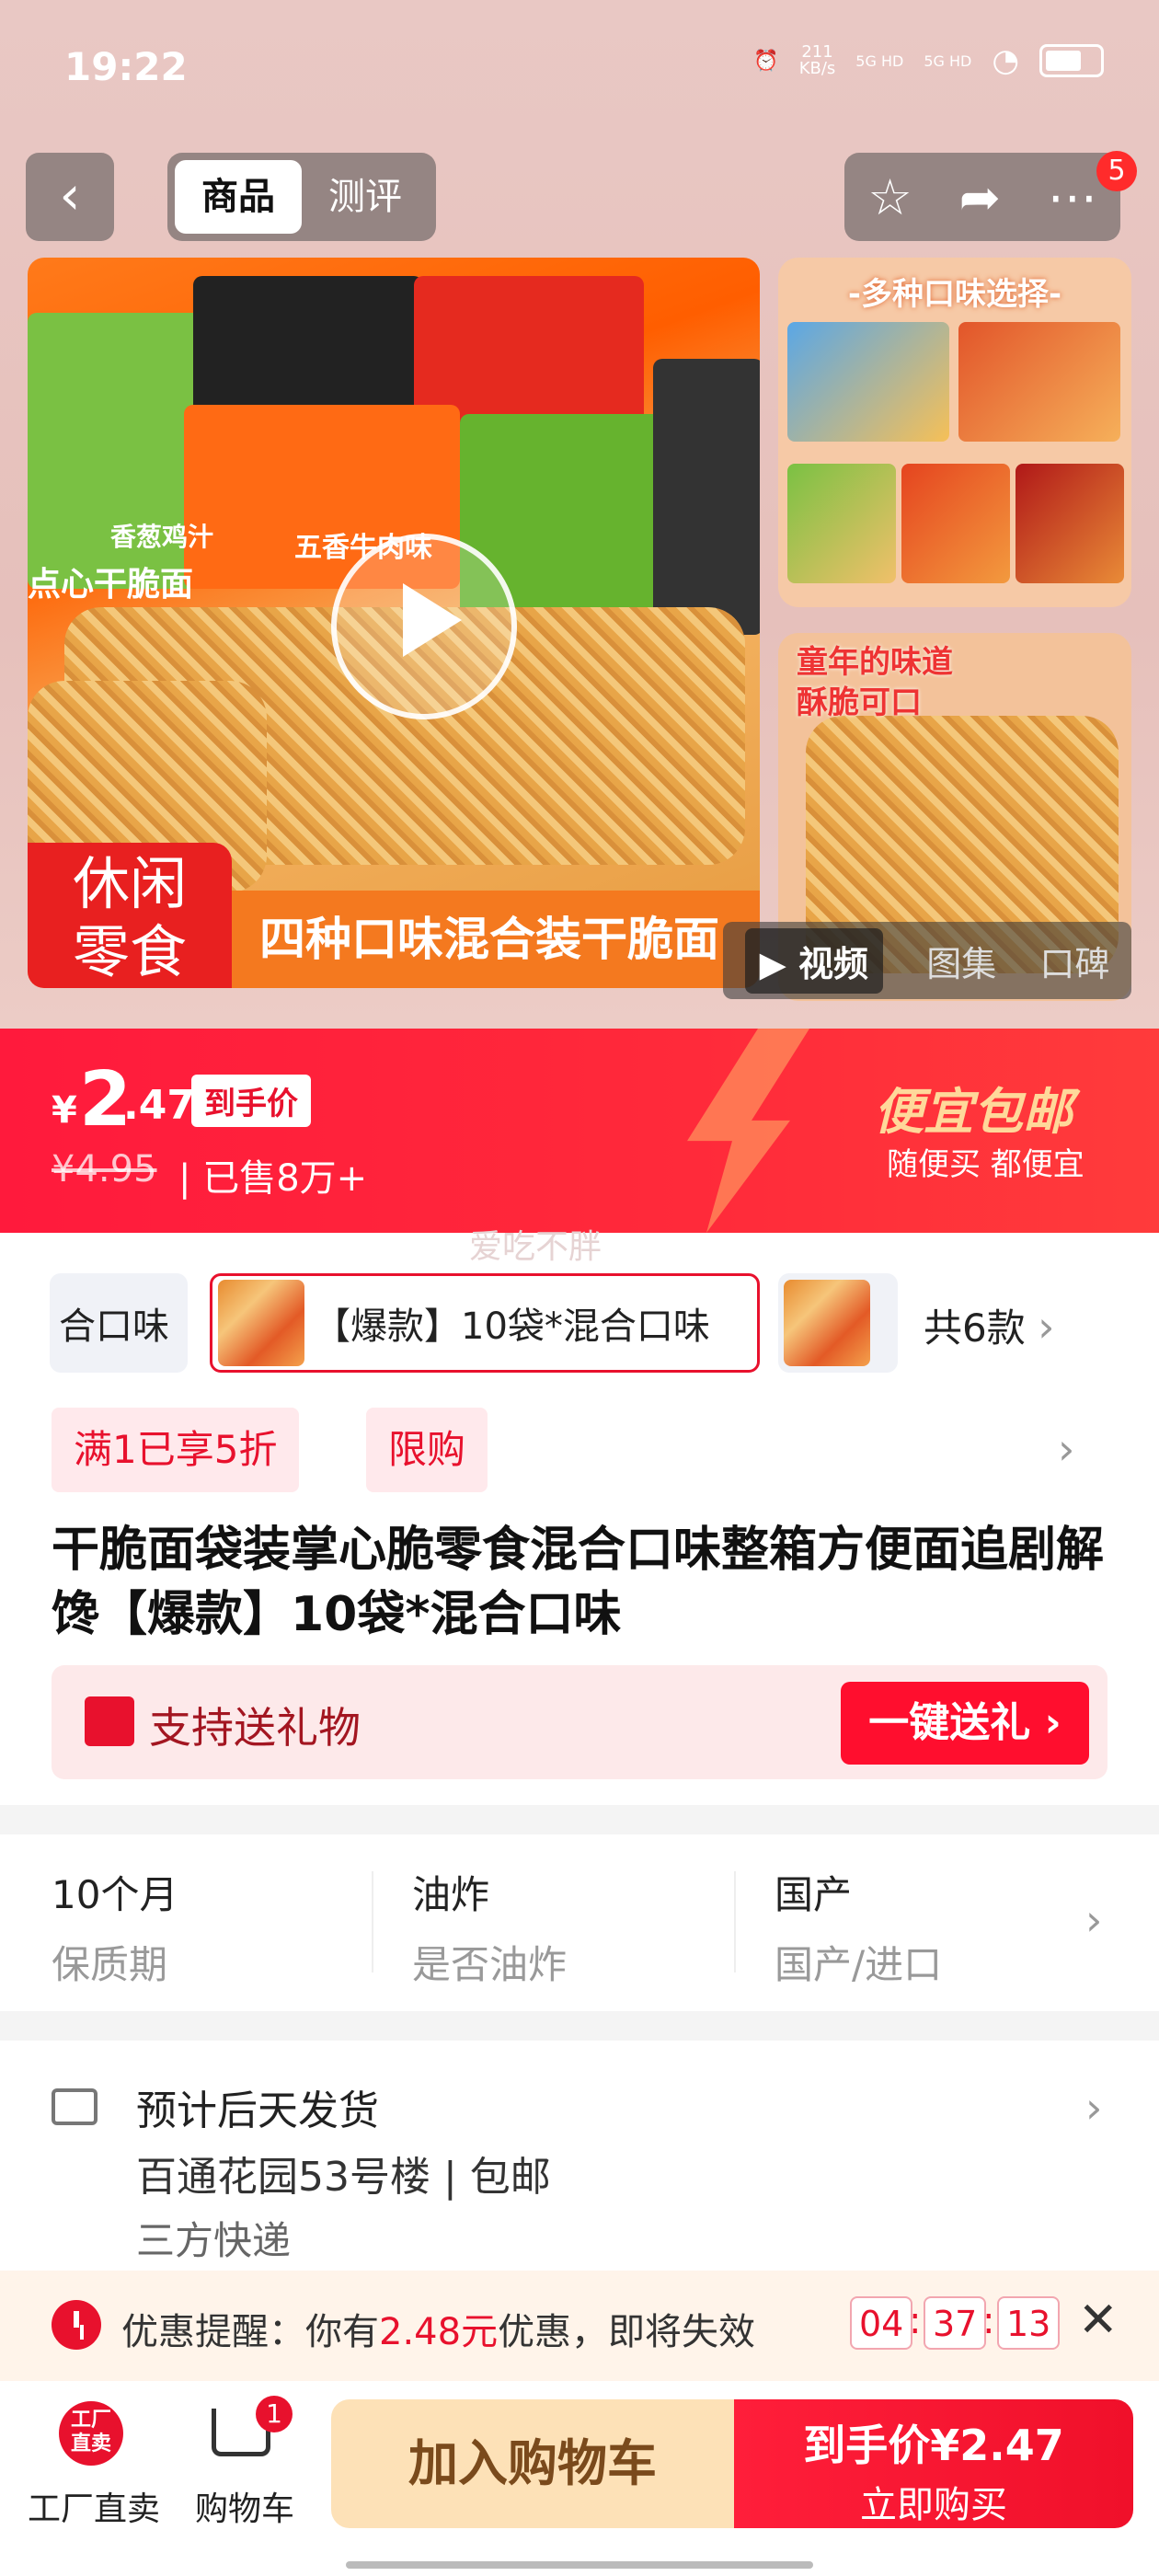  Describe the element at coordinates (1116, 171) in the screenshot. I see `notification-badge: 5` at that location.